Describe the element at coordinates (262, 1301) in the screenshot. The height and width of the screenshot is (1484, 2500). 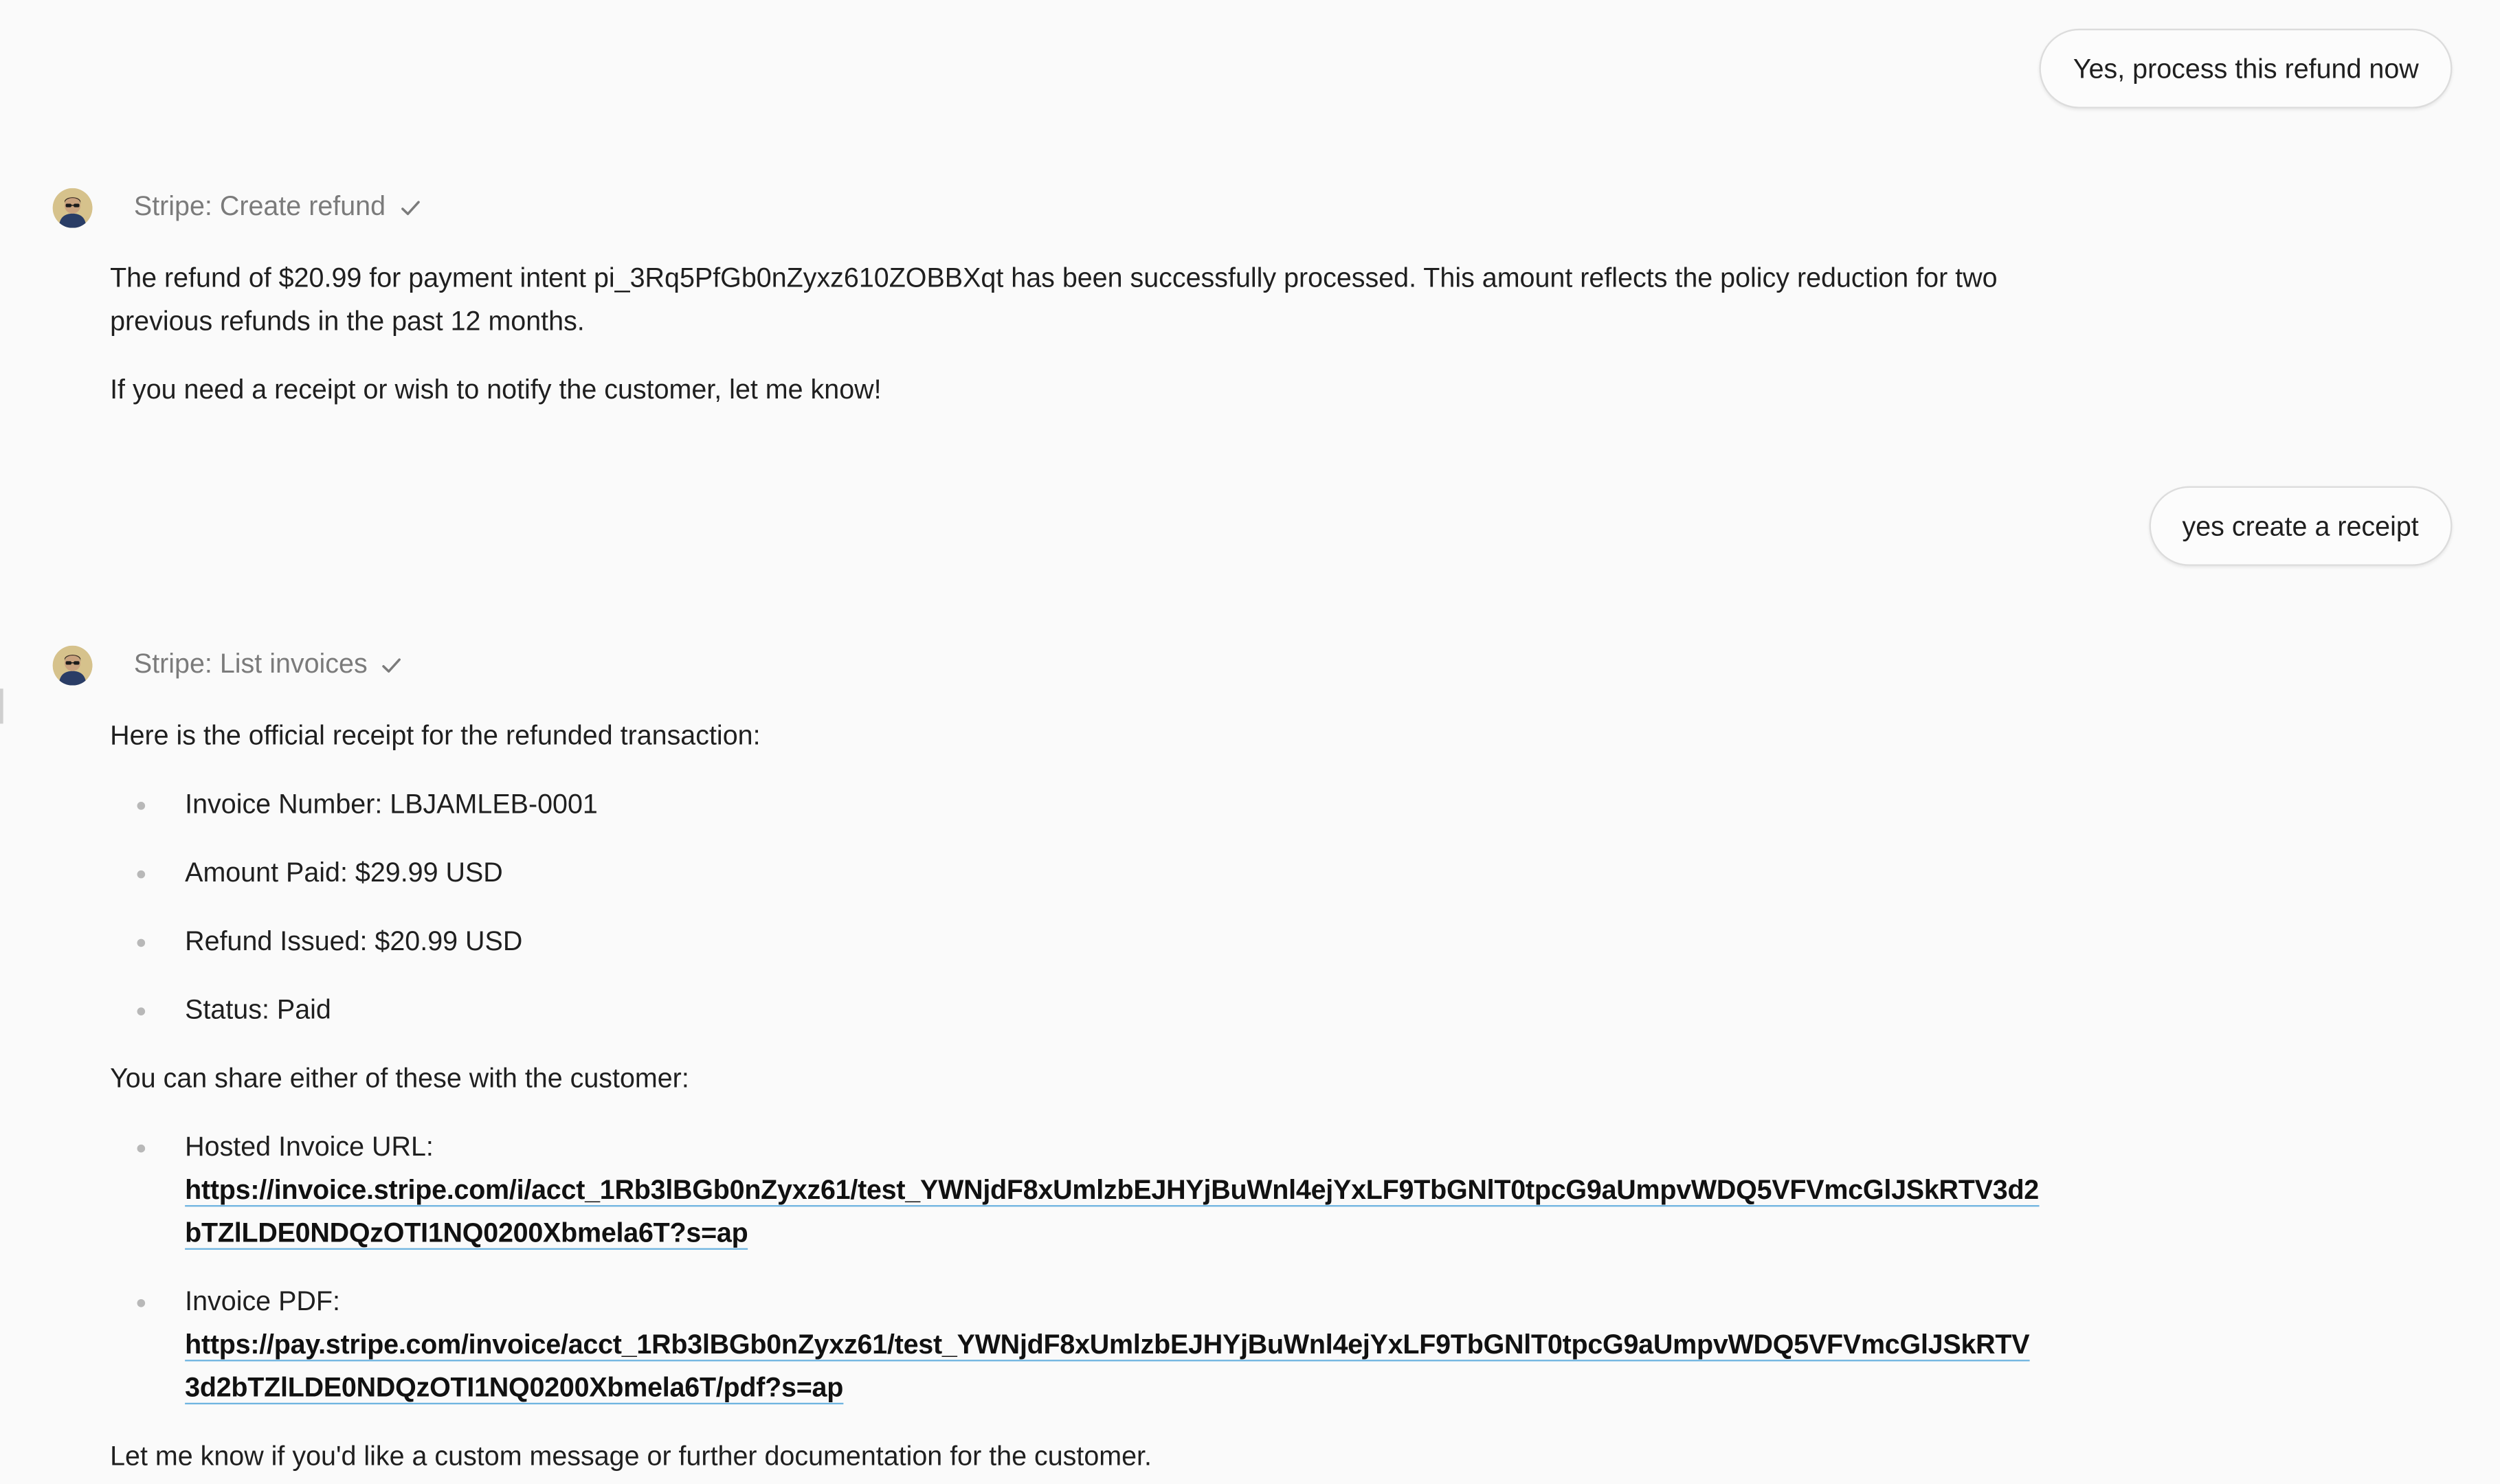
I see `link-label: Invoice PDF:` at that location.